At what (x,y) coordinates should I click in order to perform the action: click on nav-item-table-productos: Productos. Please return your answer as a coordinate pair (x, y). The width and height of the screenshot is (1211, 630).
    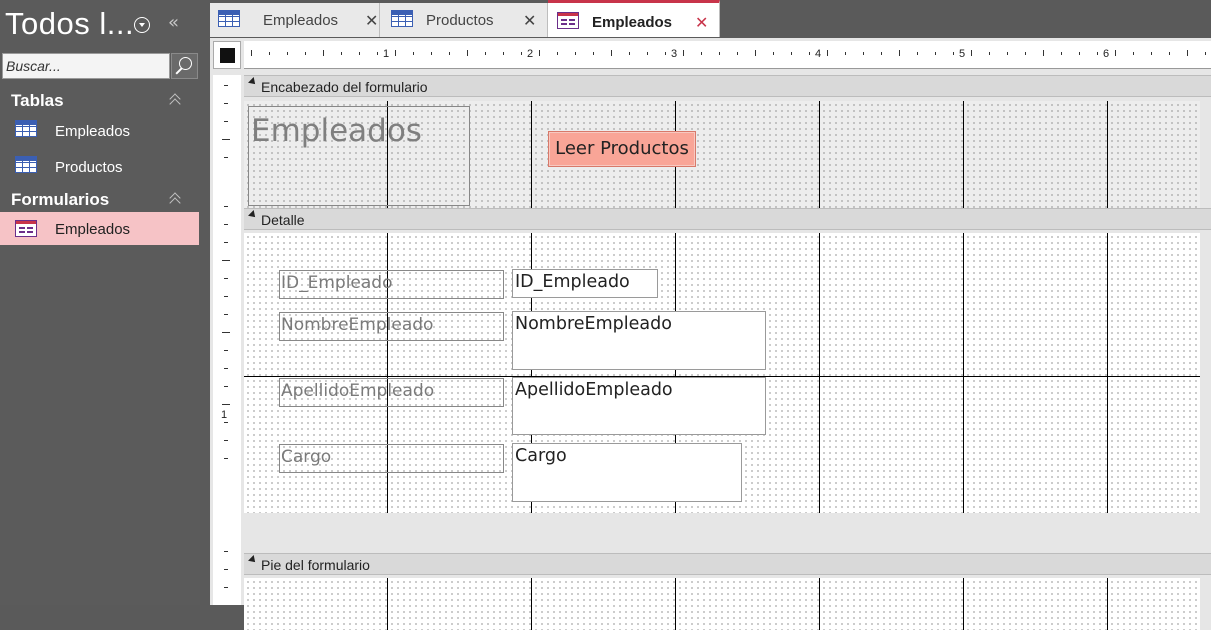
    Looking at the image, I should click on (99, 166).